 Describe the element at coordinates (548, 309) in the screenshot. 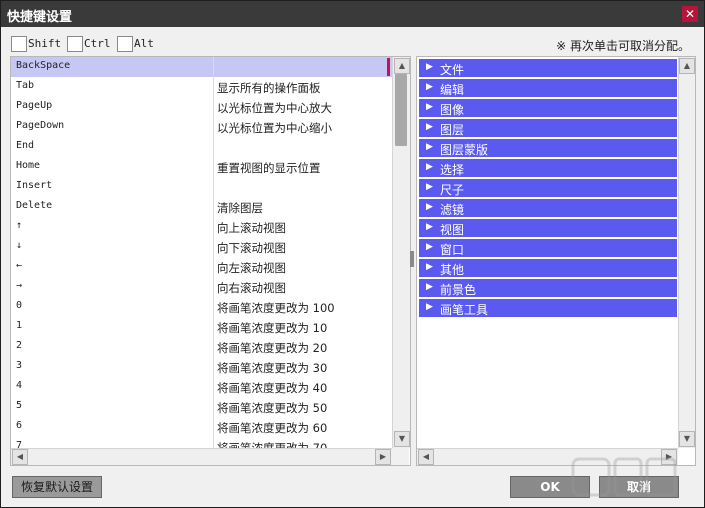

I see `category-item: ▶ 画笔工具` at that location.